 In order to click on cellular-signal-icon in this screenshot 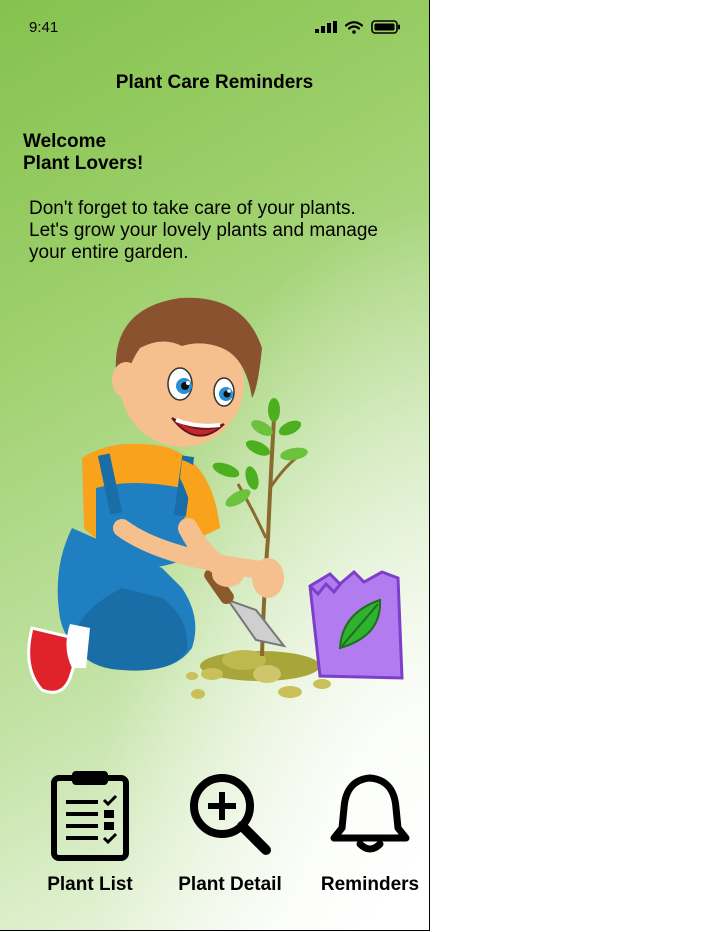, I will do `click(326, 27)`.